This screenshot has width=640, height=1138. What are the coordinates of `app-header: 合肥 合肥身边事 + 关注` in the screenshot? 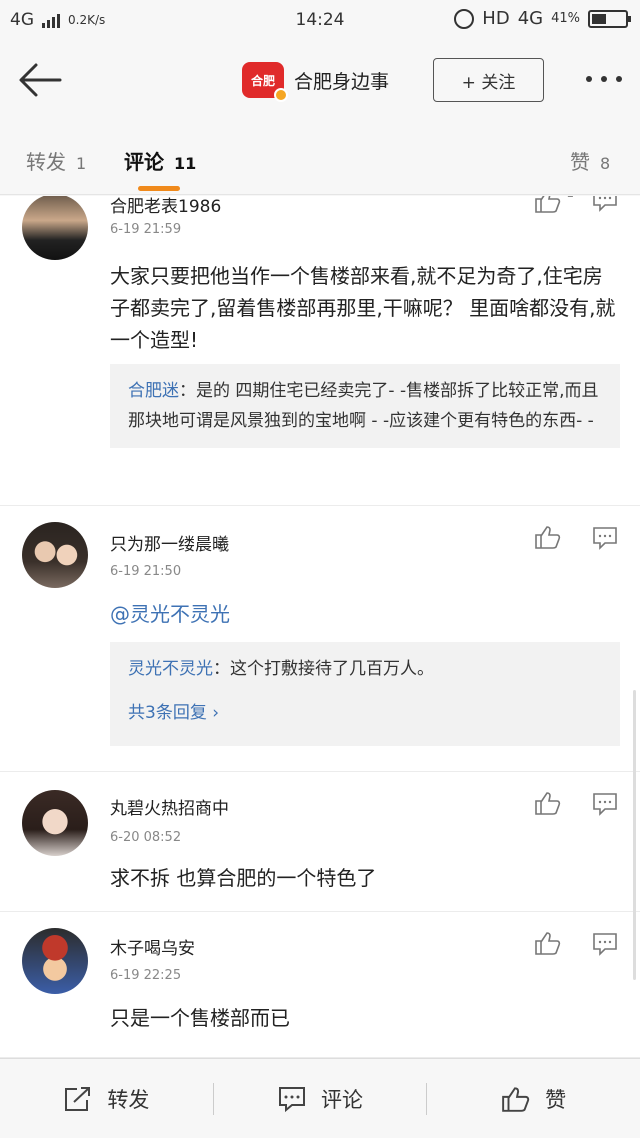 It's located at (320, 80).